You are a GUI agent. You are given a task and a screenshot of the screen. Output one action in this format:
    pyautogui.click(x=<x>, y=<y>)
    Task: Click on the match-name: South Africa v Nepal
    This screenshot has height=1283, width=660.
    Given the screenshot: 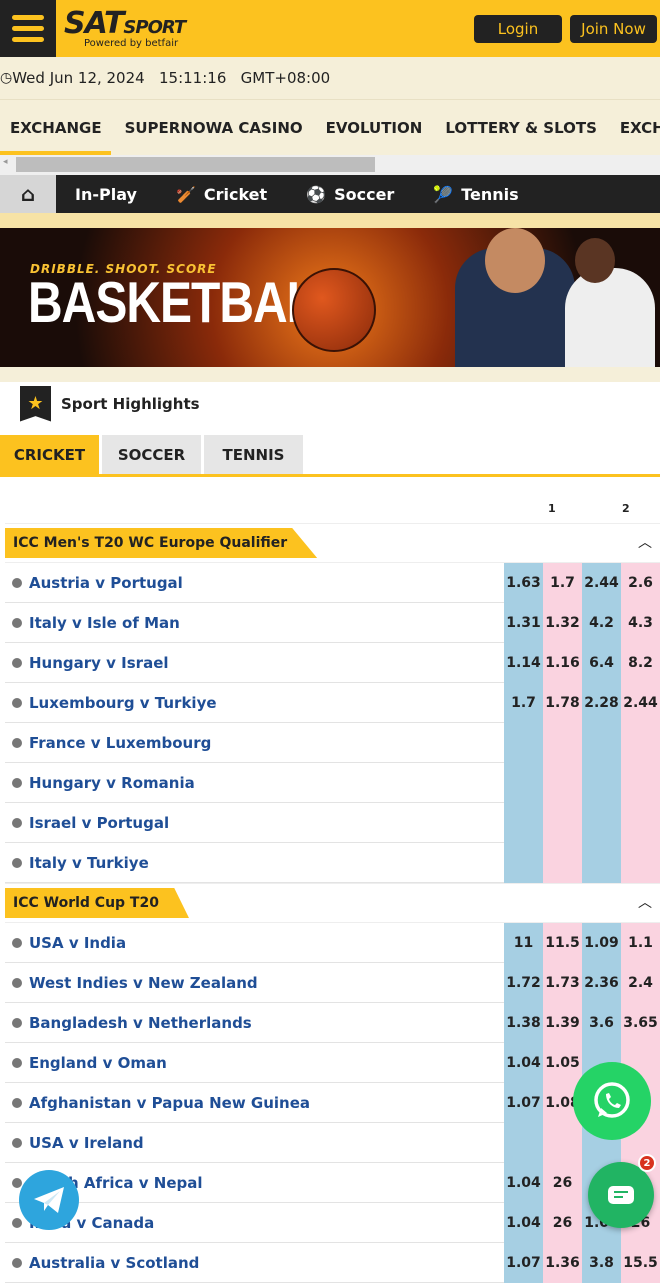 What is the action you would take?
    pyautogui.click(x=266, y=1183)
    